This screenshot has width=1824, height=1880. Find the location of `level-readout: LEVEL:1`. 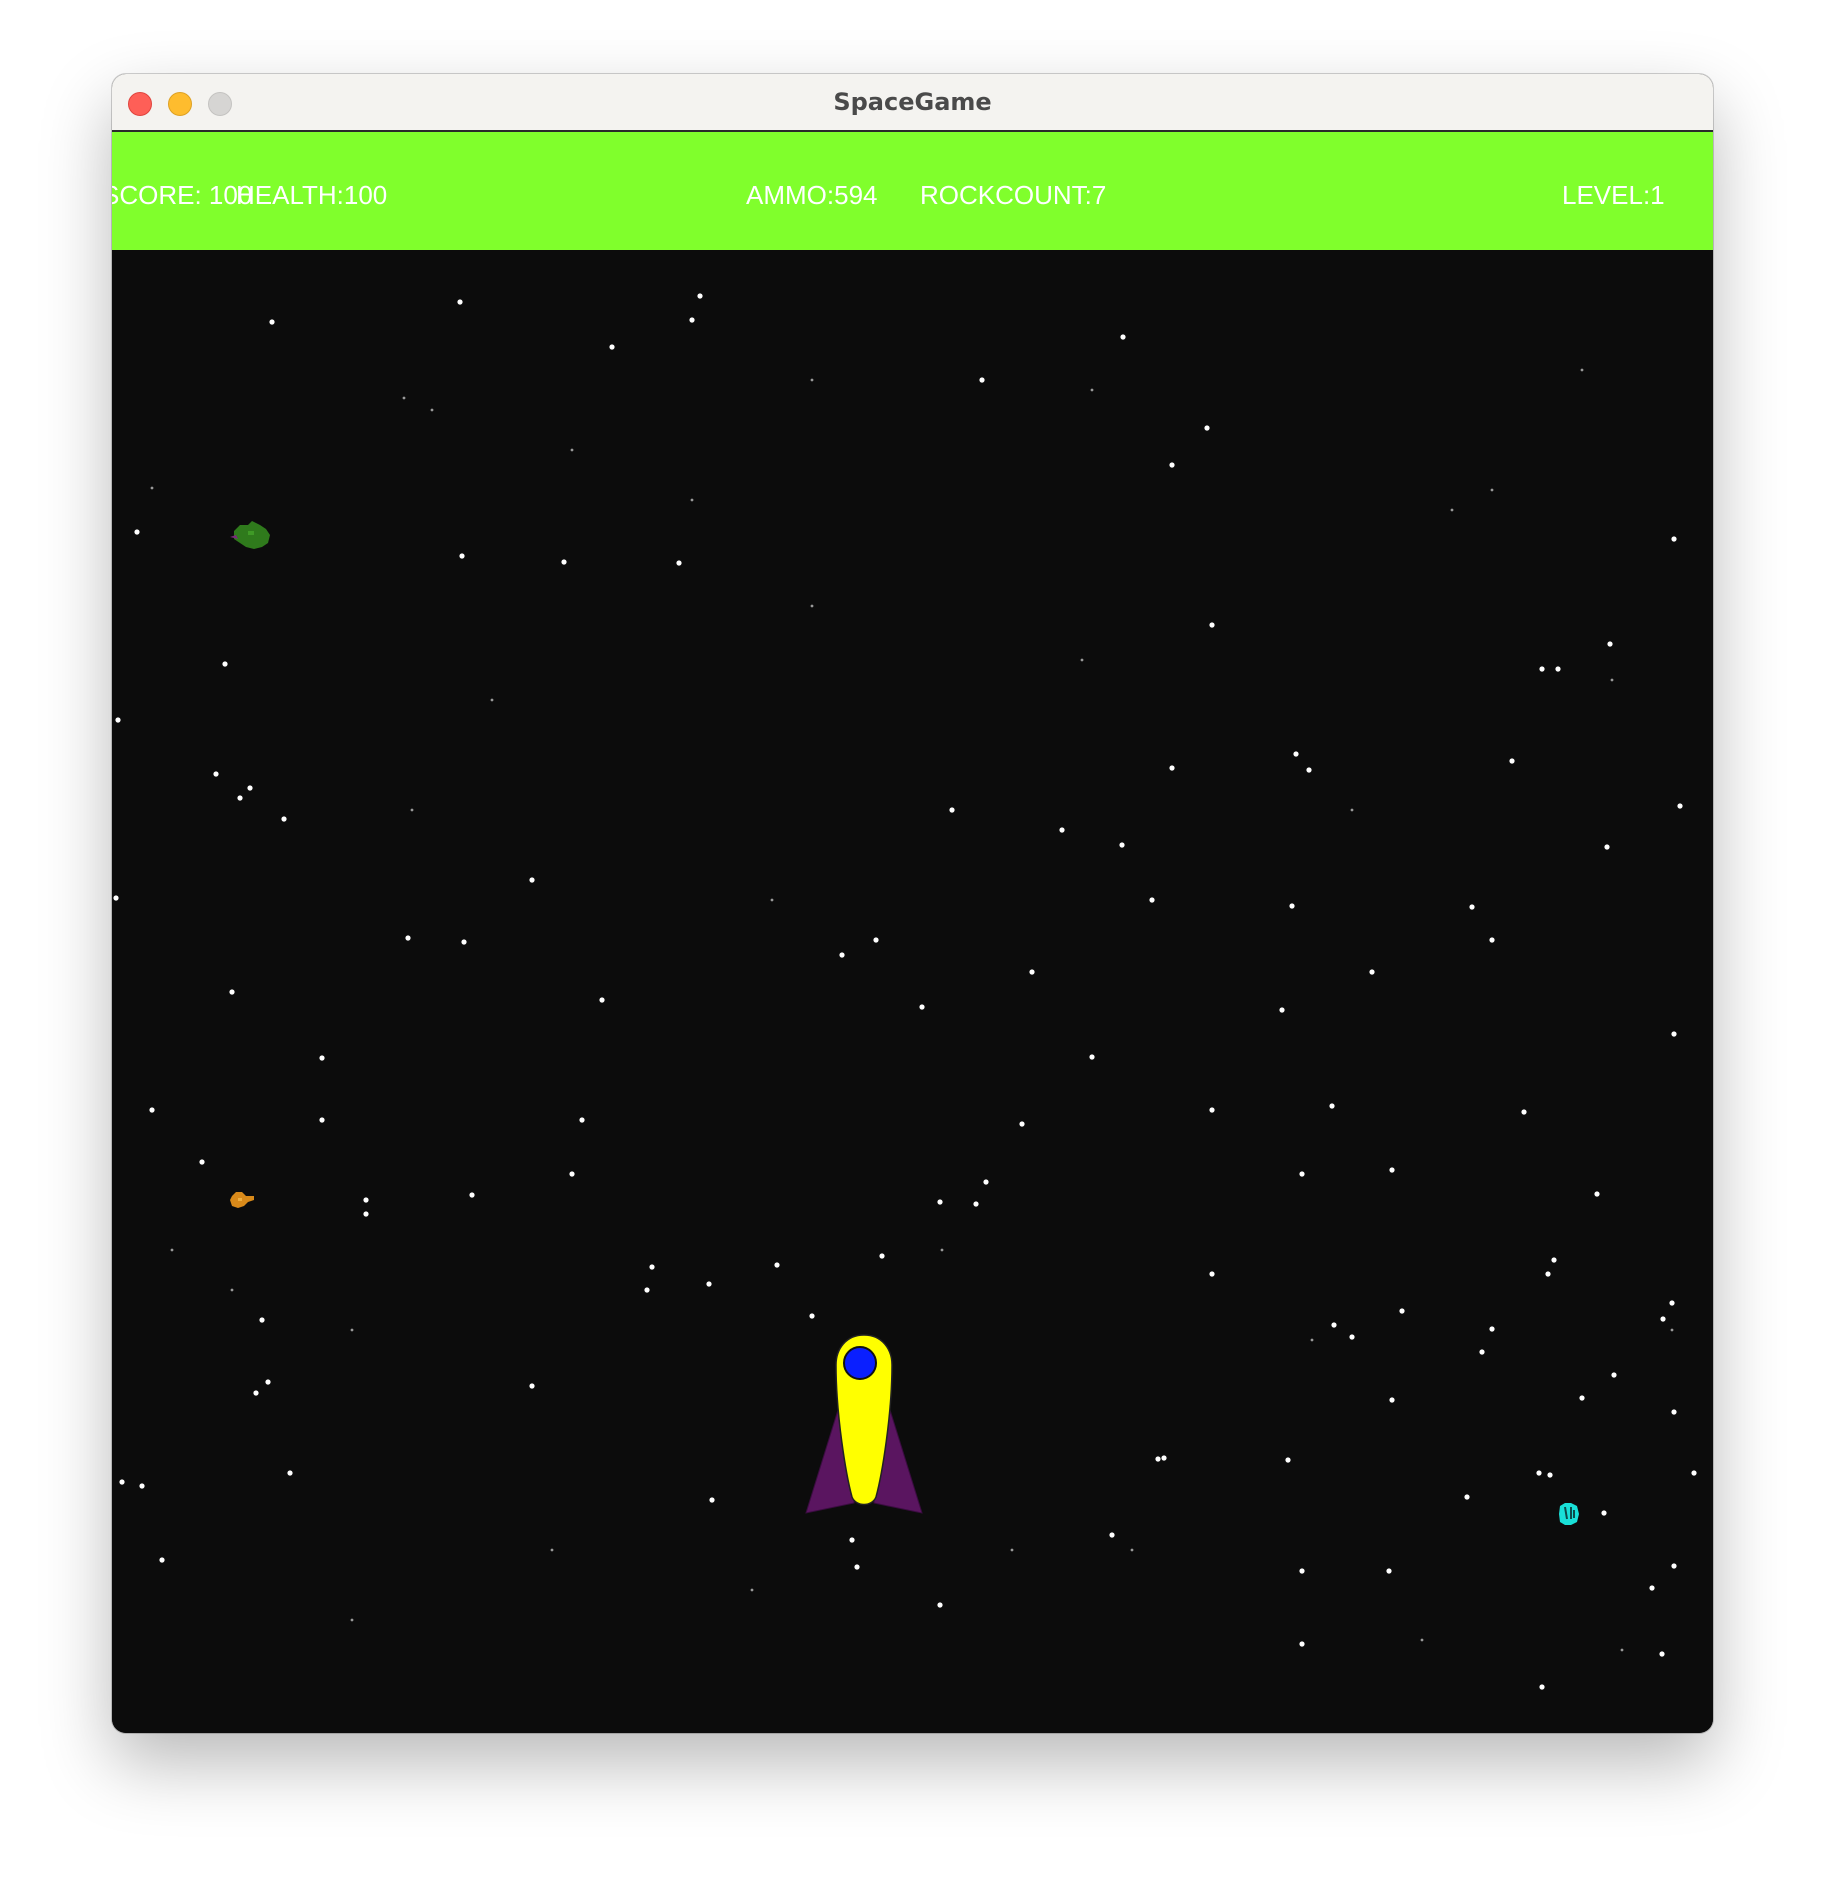

level-readout: LEVEL:1 is located at coordinates (1613, 195).